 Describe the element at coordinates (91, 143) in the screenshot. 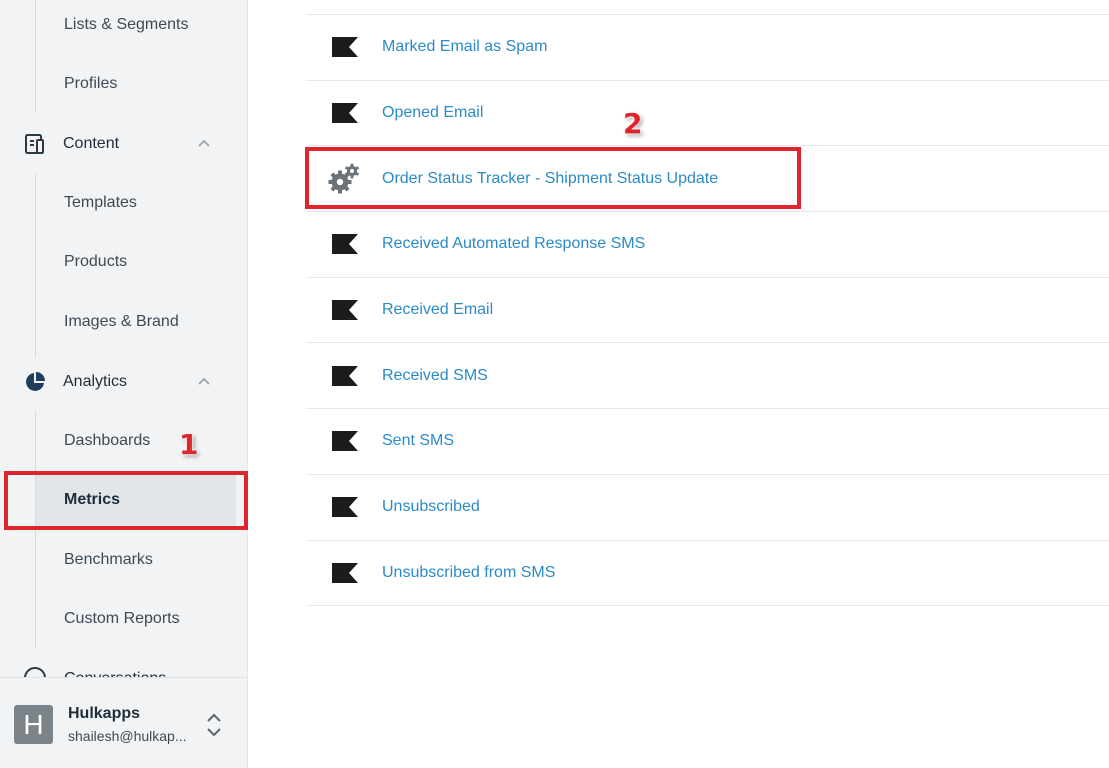

I see `sidebar-section-label: Content` at that location.